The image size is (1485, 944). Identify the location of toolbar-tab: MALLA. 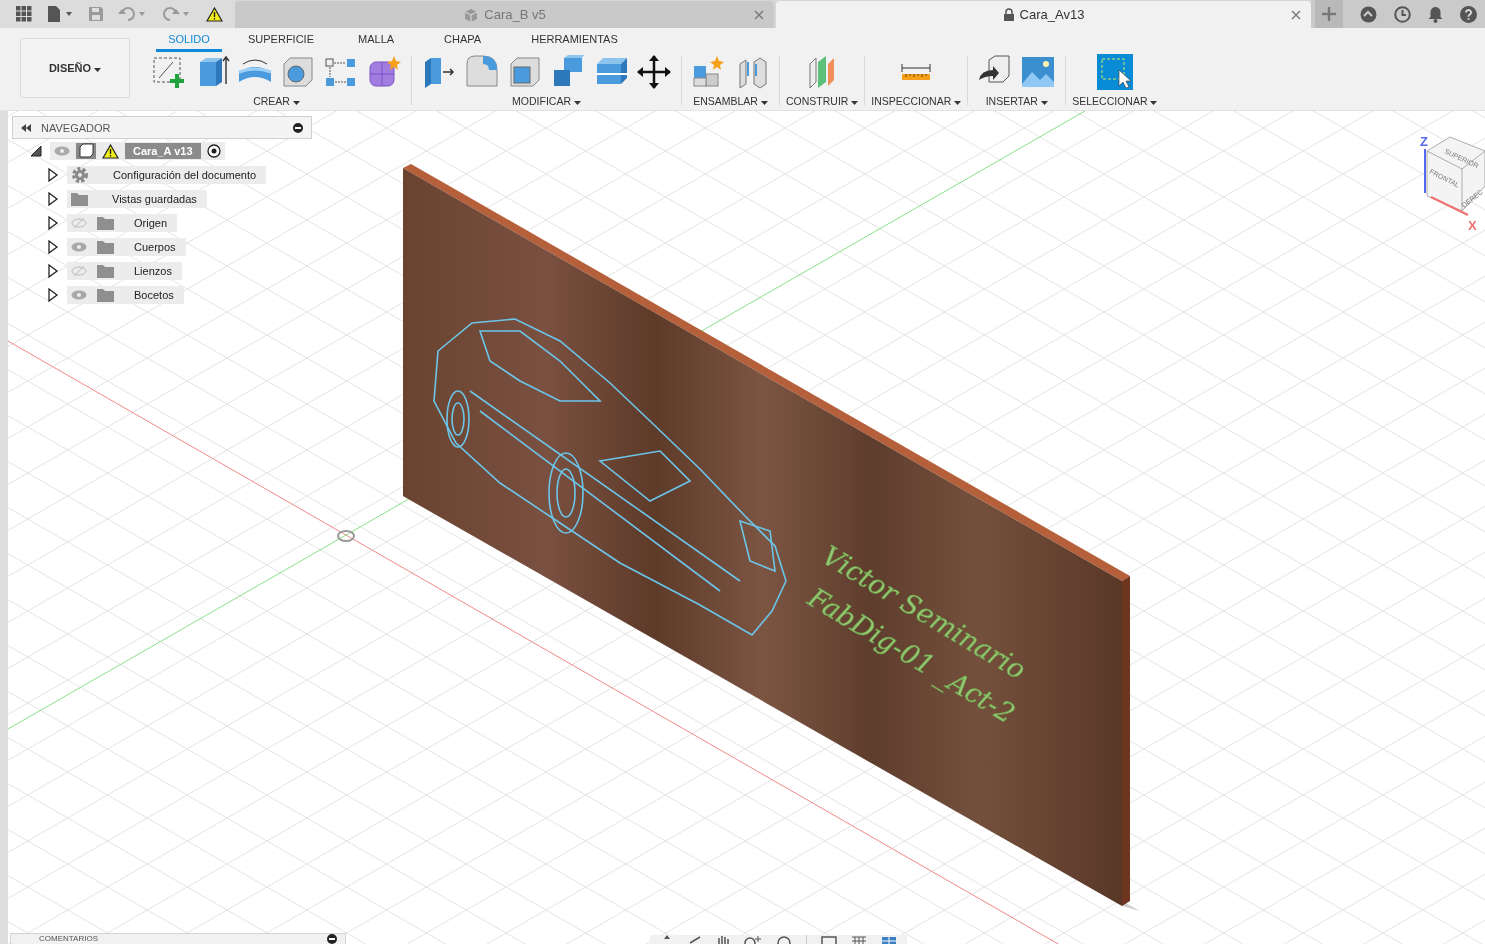
(376, 40).